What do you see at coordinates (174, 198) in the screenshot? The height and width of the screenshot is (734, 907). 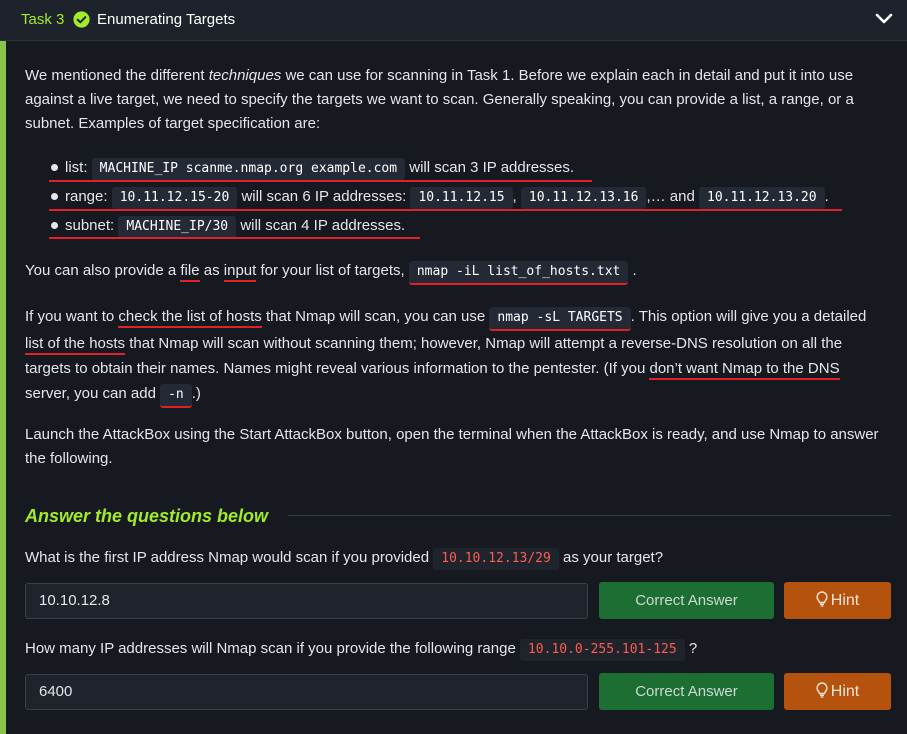 I see `code-range: 10.11.12.15-20` at bounding box center [174, 198].